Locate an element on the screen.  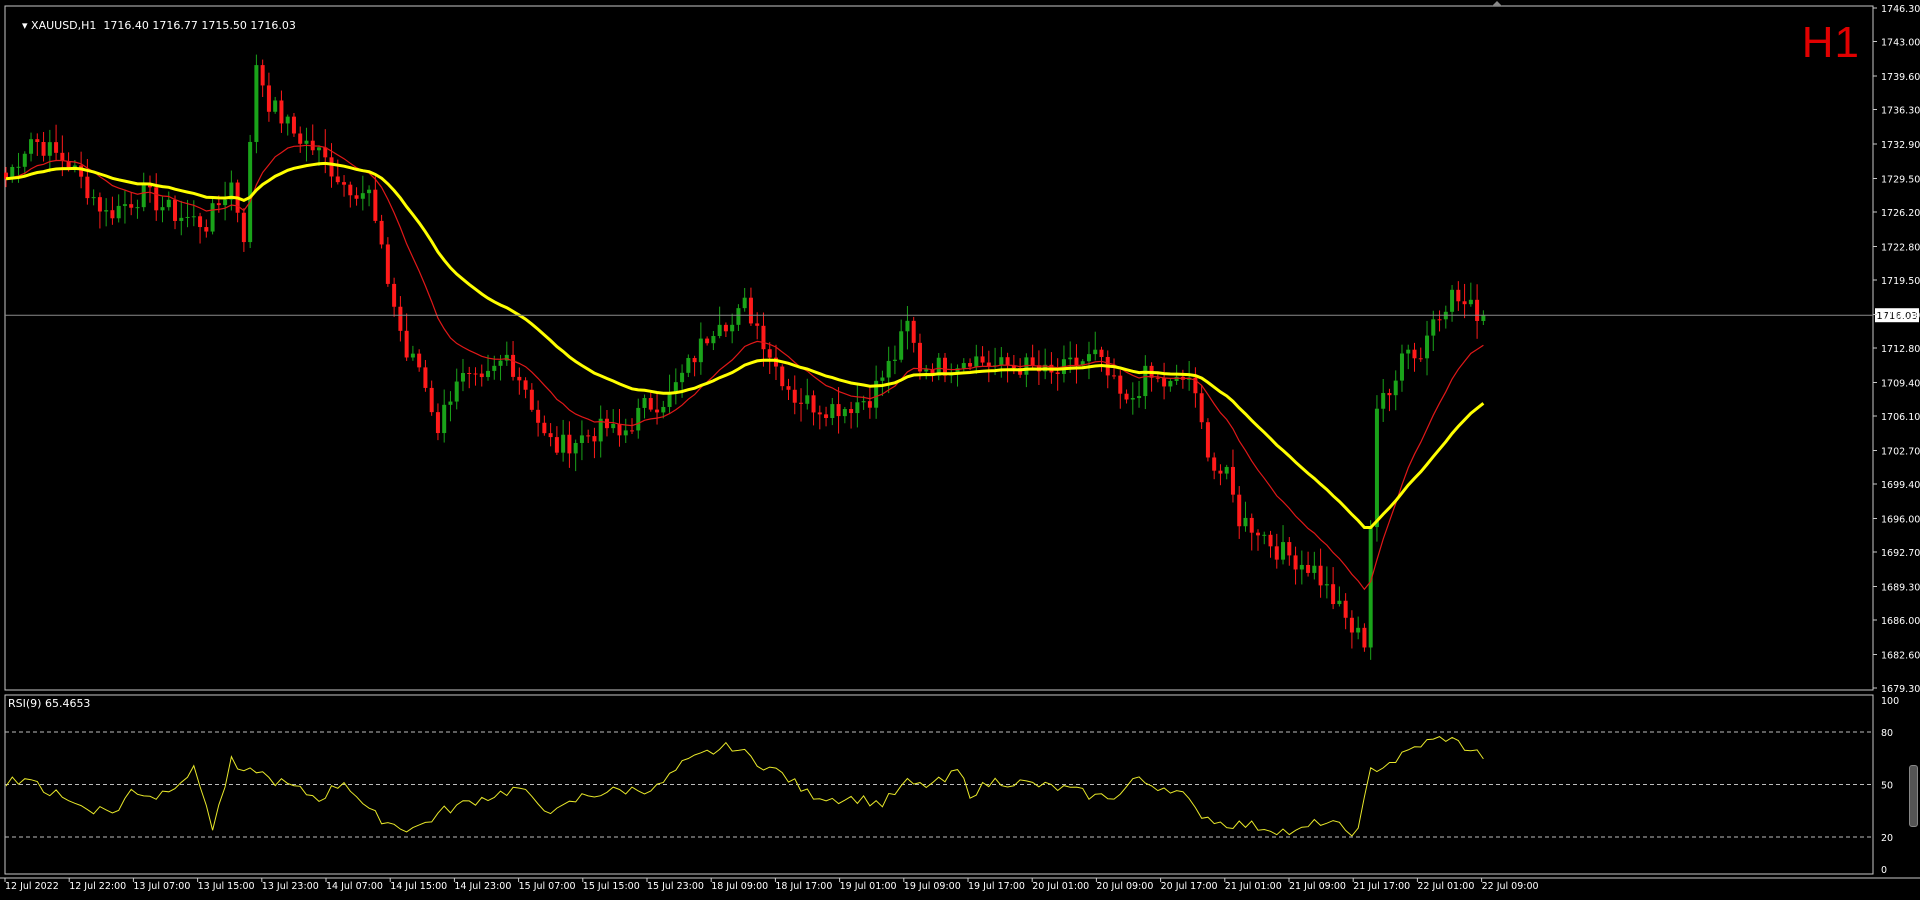
time-tick-label: 18 Jul 17:00 is located at coordinates (803, 886).